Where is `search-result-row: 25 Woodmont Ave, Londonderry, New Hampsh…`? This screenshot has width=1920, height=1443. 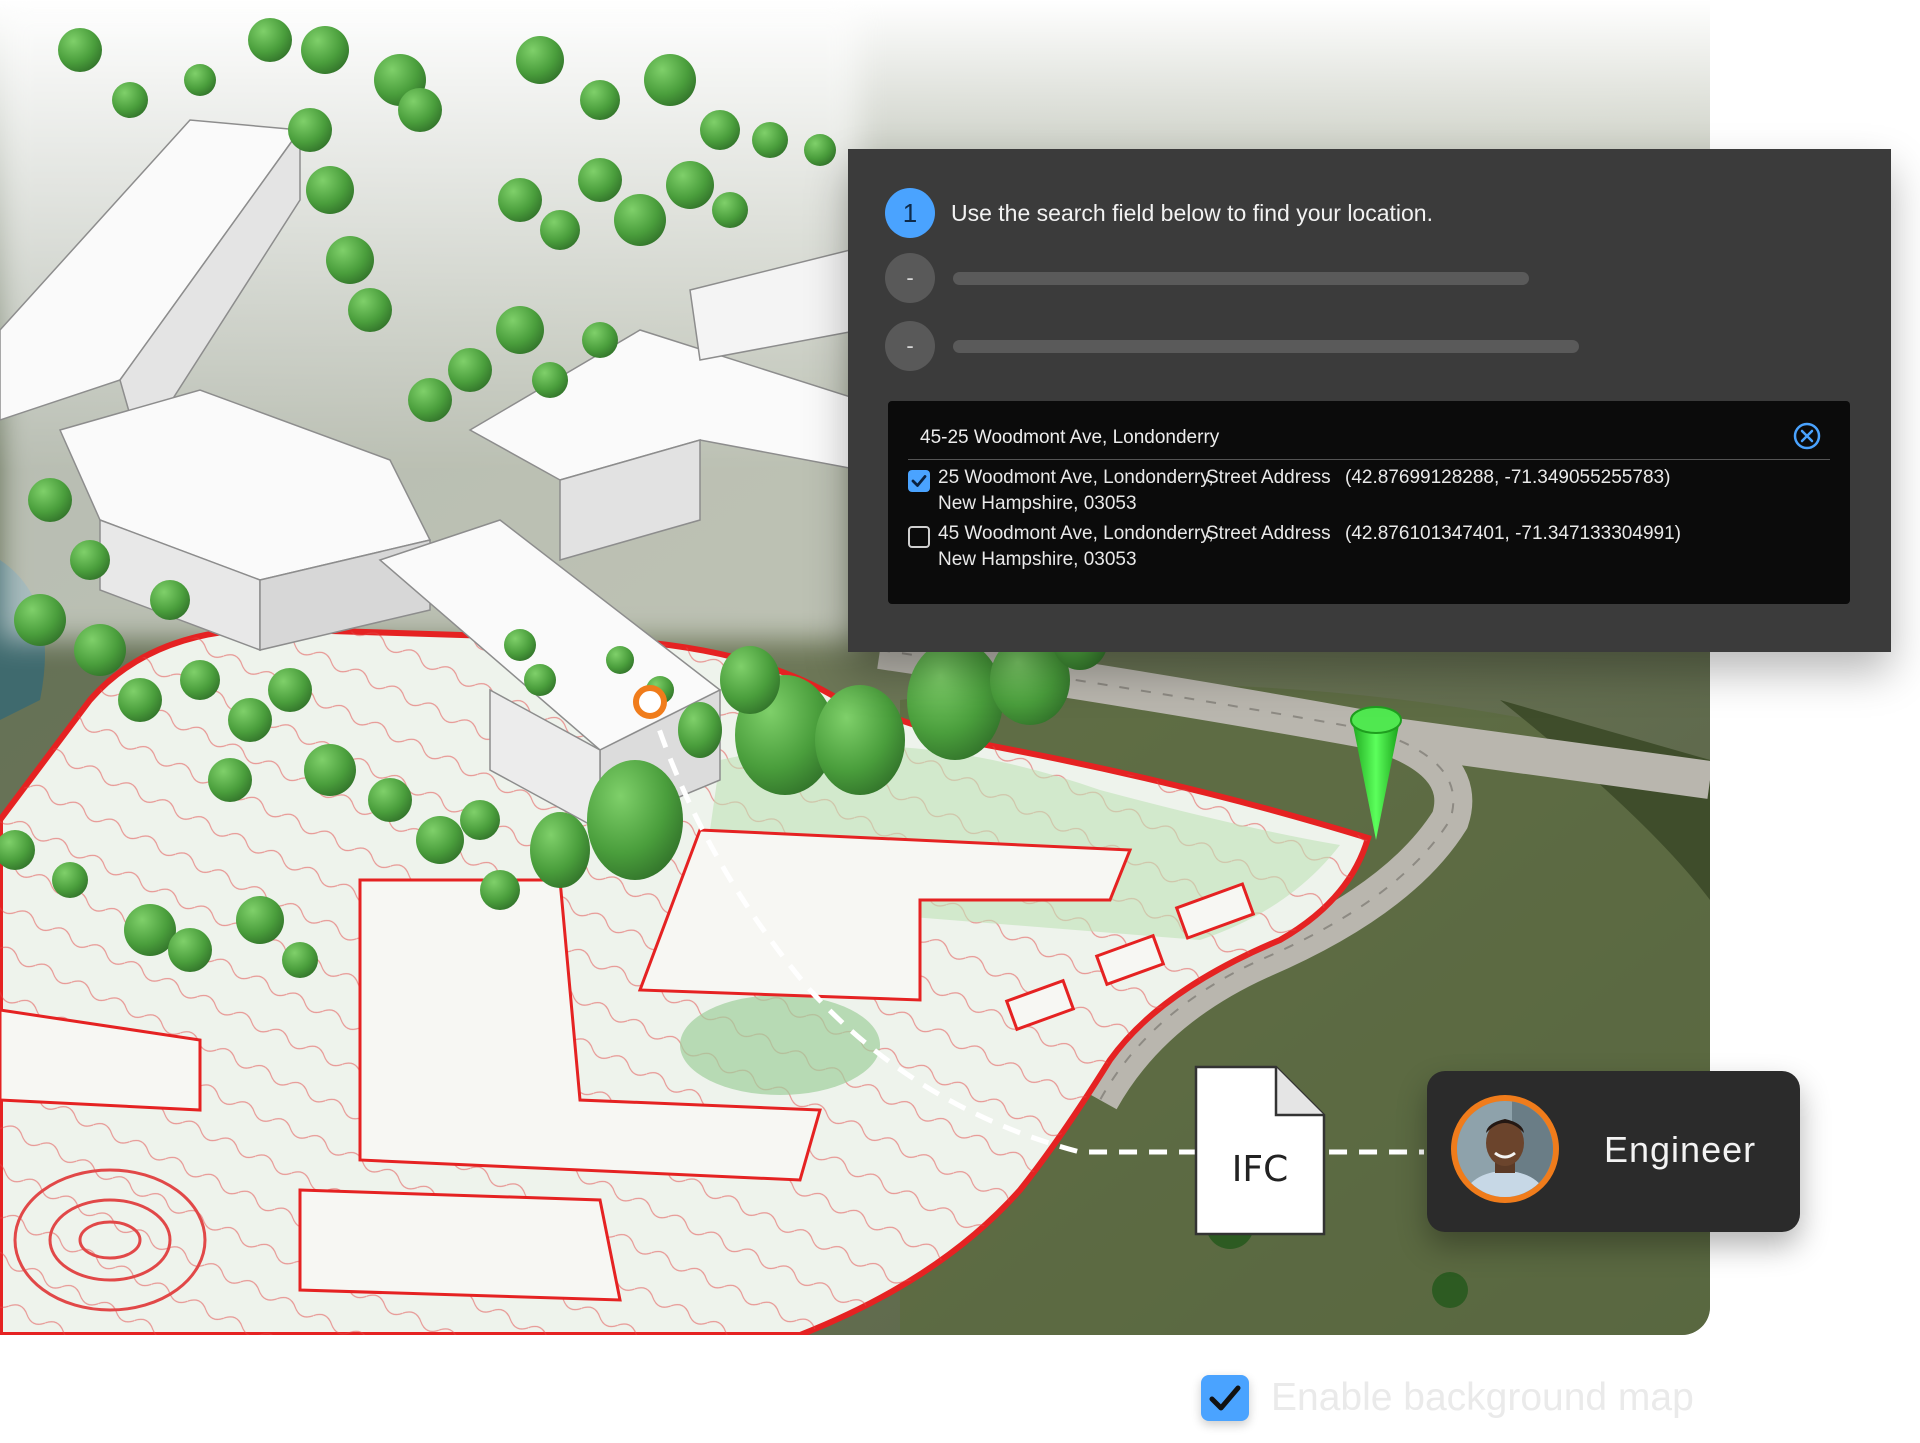 search-result-row: 25 Woodmont Ave, Londonderry, New Hampsh… is located at coordinates (1368, 492).